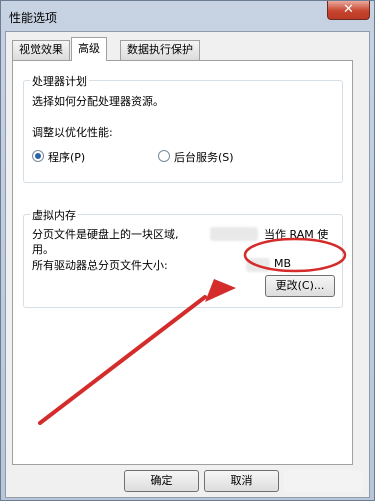  I want to click on processor-scheduling-legend: 处理器计划, so click(59, 81).